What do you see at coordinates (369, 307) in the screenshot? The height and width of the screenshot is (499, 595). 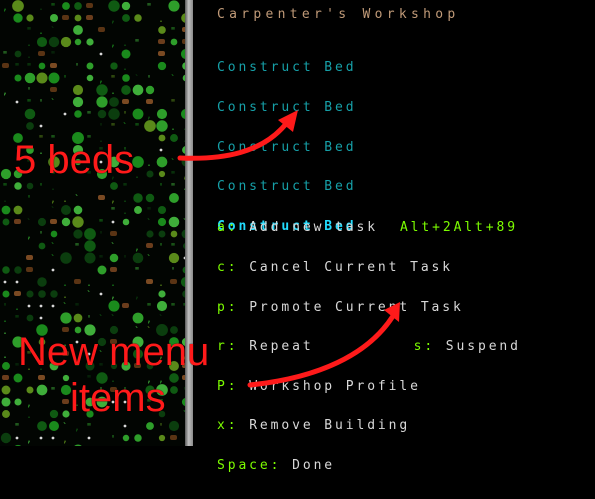 I see `menu-item-promote-task: p: Promote Current Task` at bounding box center [369, 307].